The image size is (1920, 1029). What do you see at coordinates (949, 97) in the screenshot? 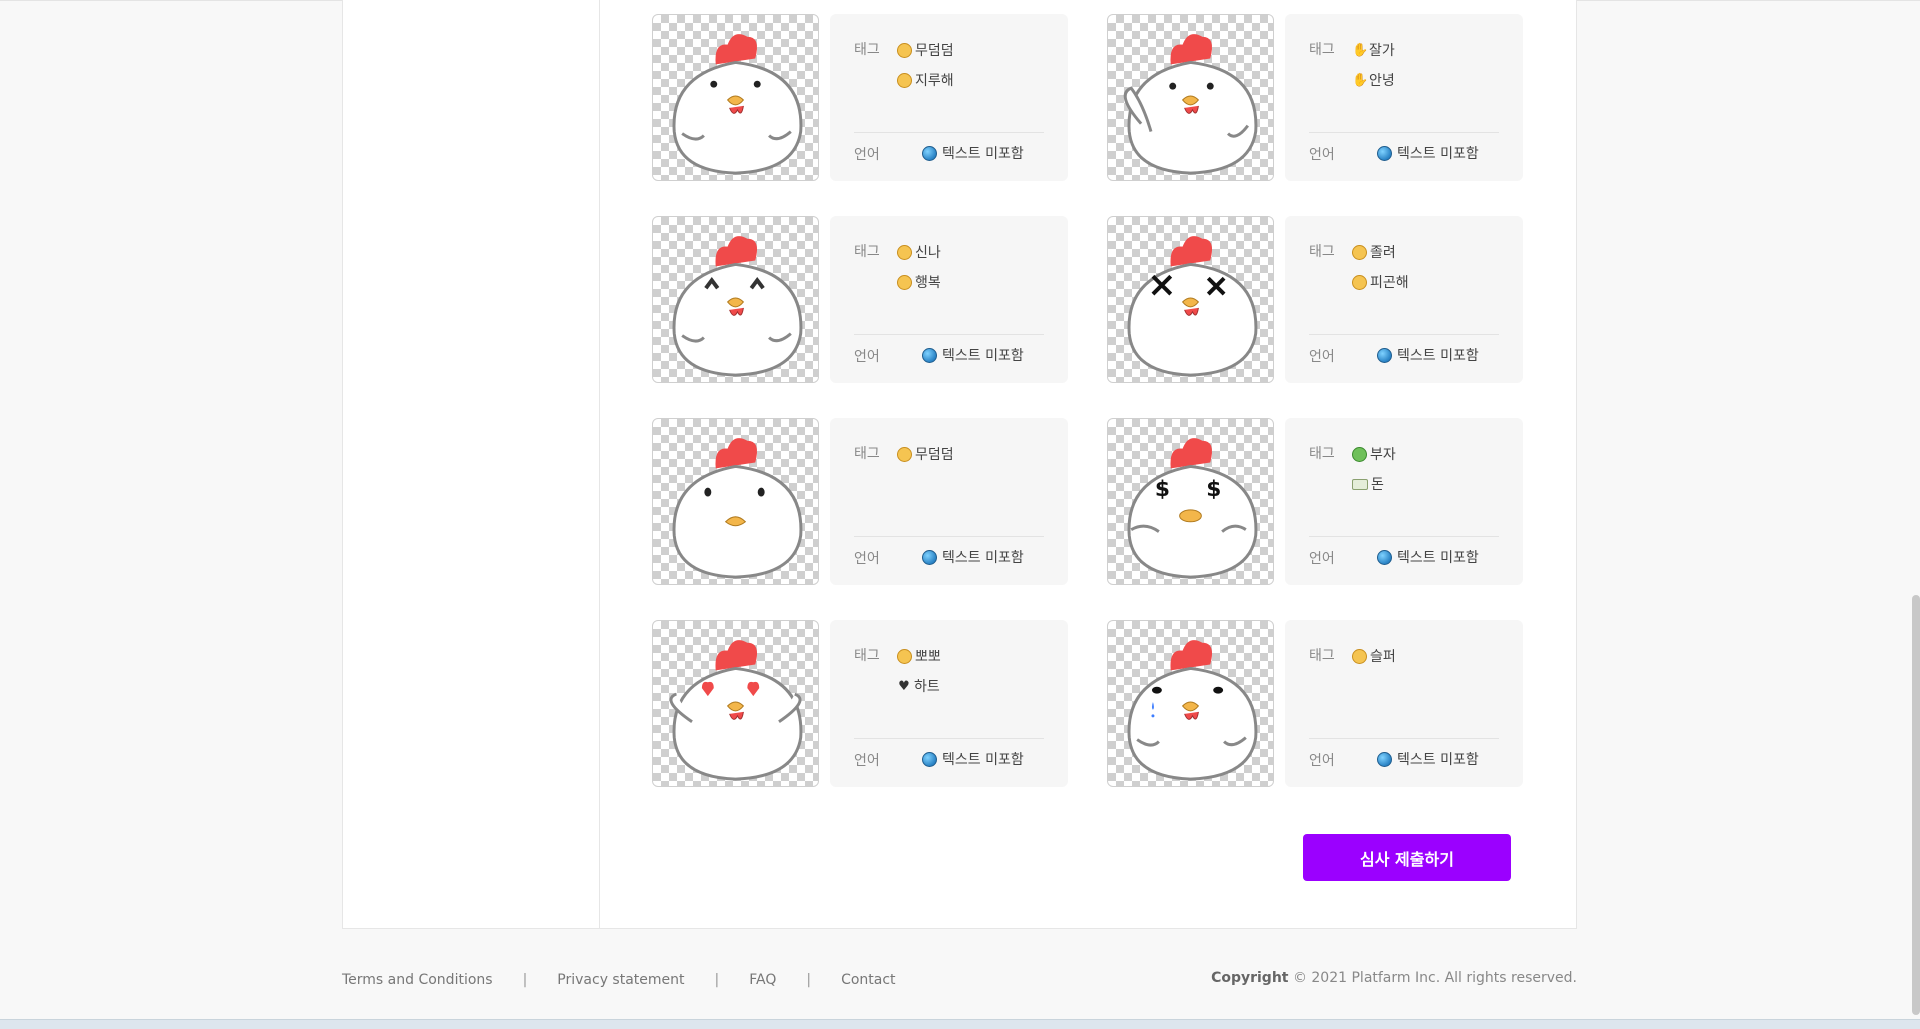
I see `sticker-info-panel: 태그 무덤덤 지루해 언어 텍스트 미포함` at bounding box center [949, 97].